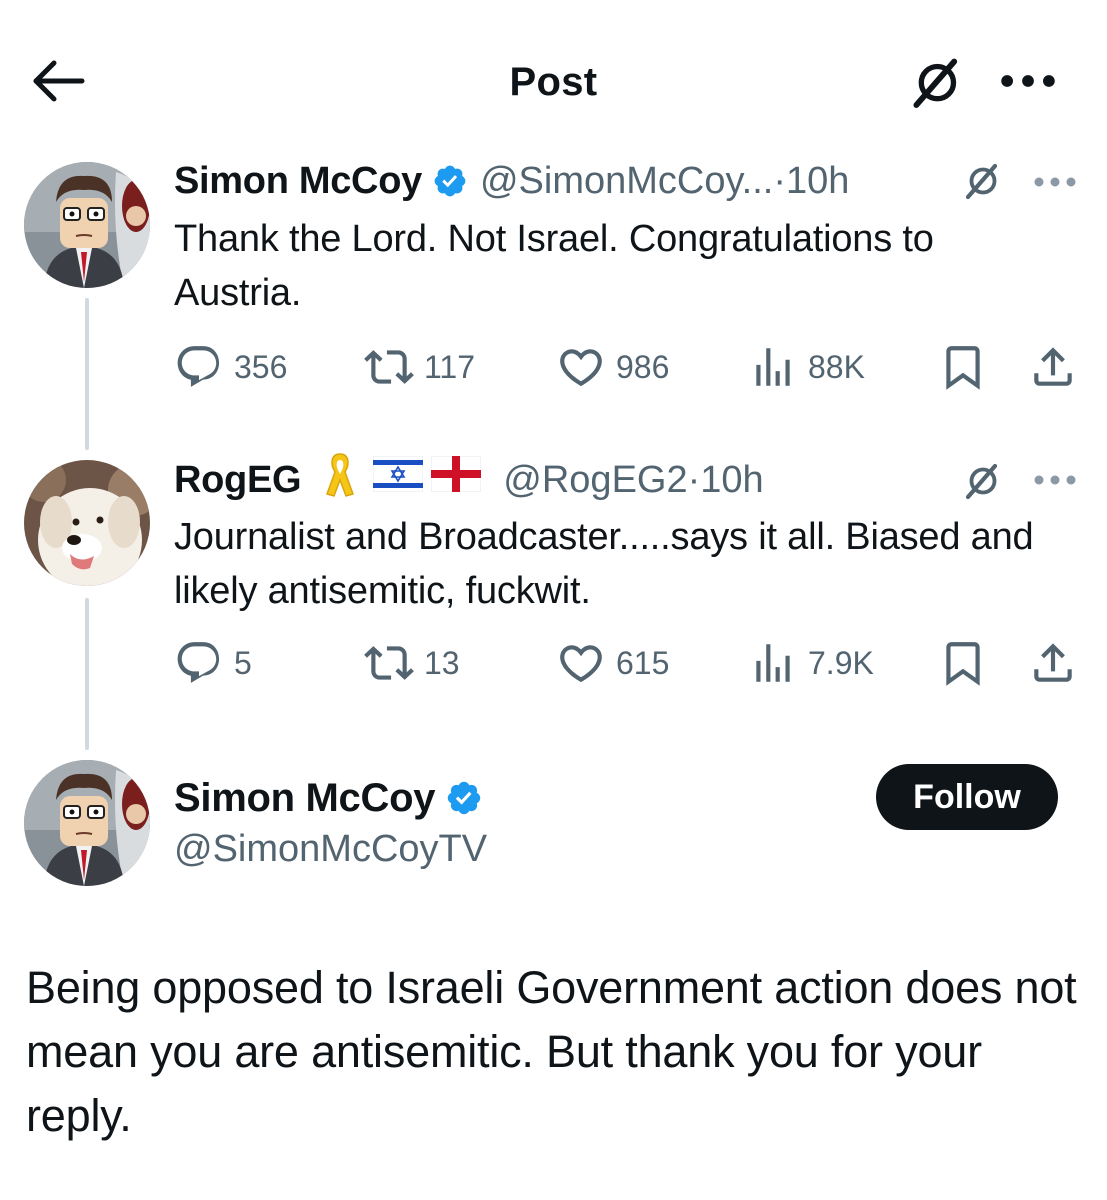 This screenshot has width=1107, height=1200. What do you see at coordinates (643, 662) in the screenshot?
I see `like-count: 615` at bounding box center [643, 662].